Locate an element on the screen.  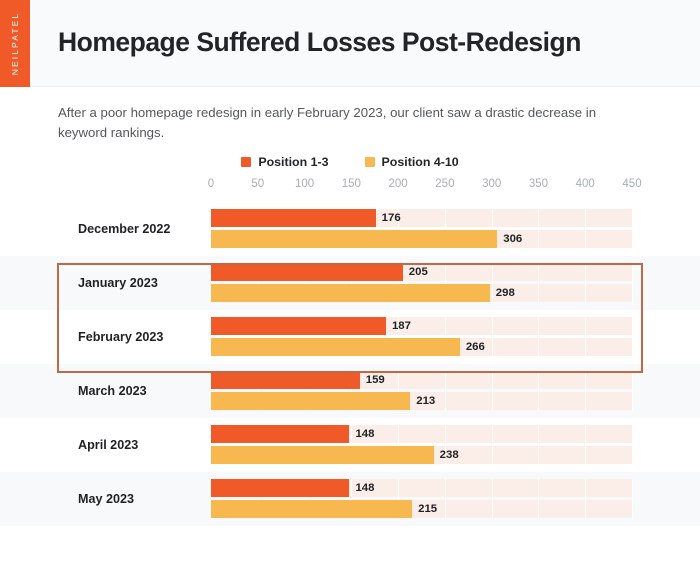
x-axis: 0 50 100 150 200 250 300 350 400 450 is located at coordinates (350, 189).